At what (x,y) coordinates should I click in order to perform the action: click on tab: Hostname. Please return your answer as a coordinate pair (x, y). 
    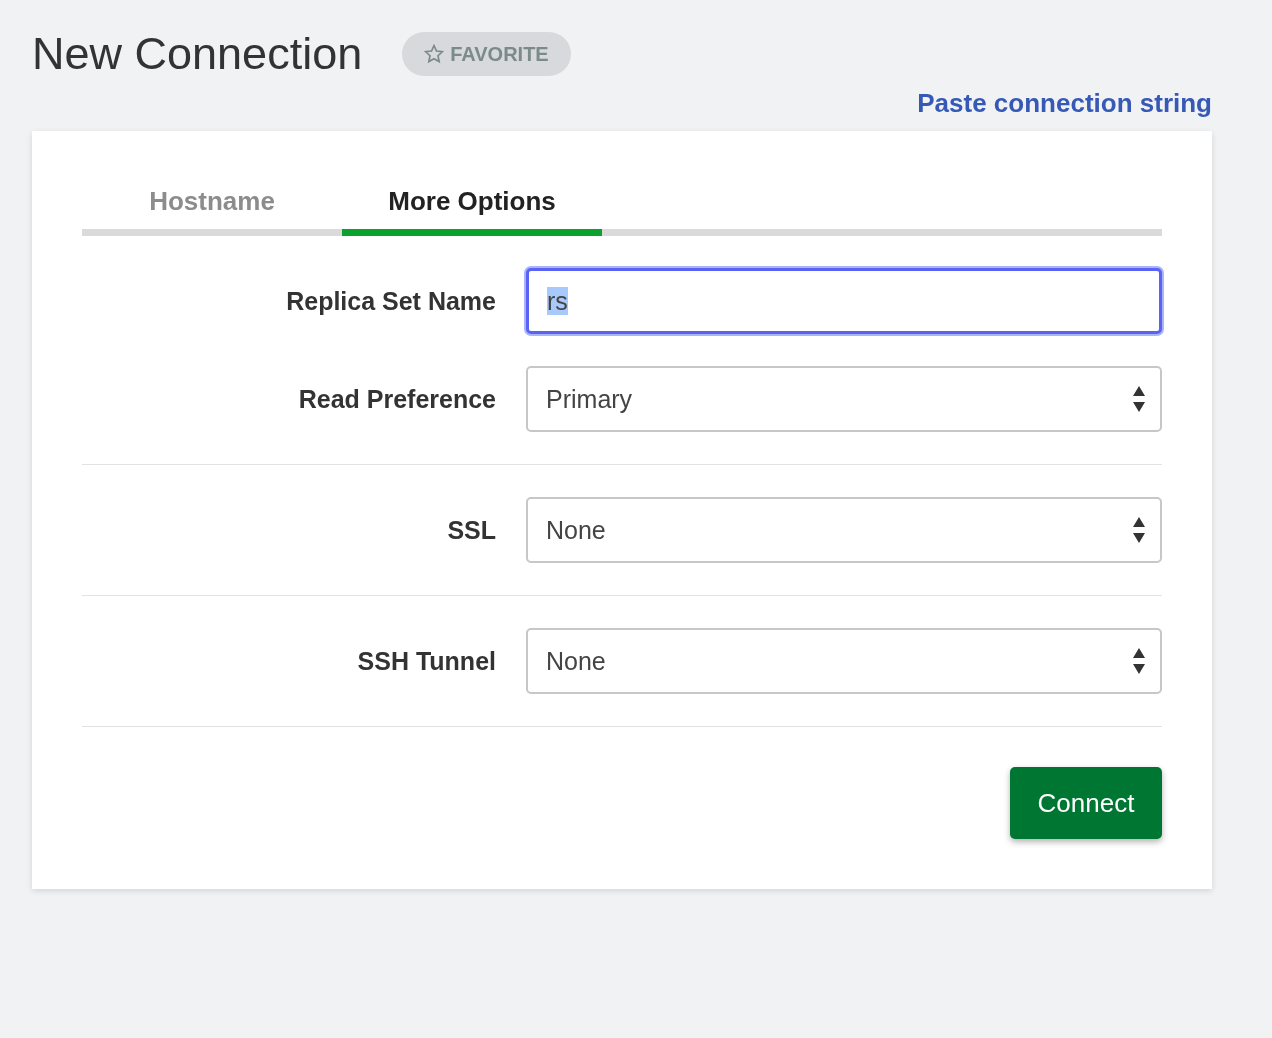
    Looking at the image, I should click on (212, 208).